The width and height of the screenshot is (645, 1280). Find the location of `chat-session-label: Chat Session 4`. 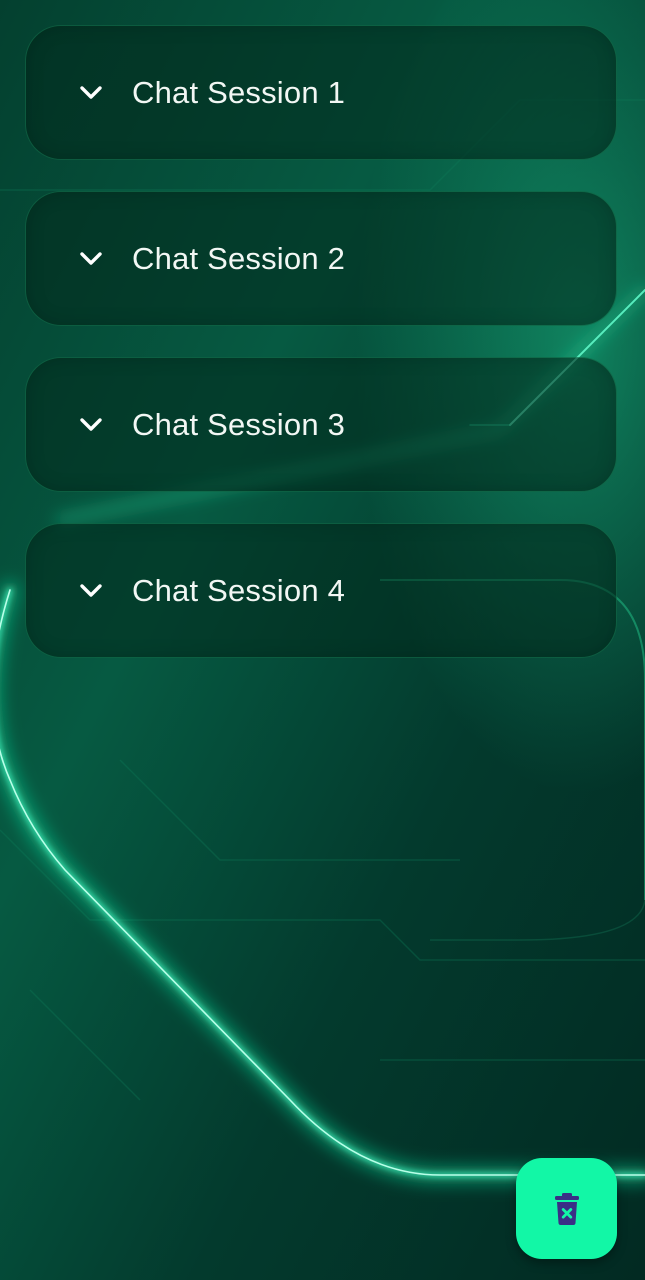

chat-session-label: Chat Session 4 is located at coordinates (239, 590).